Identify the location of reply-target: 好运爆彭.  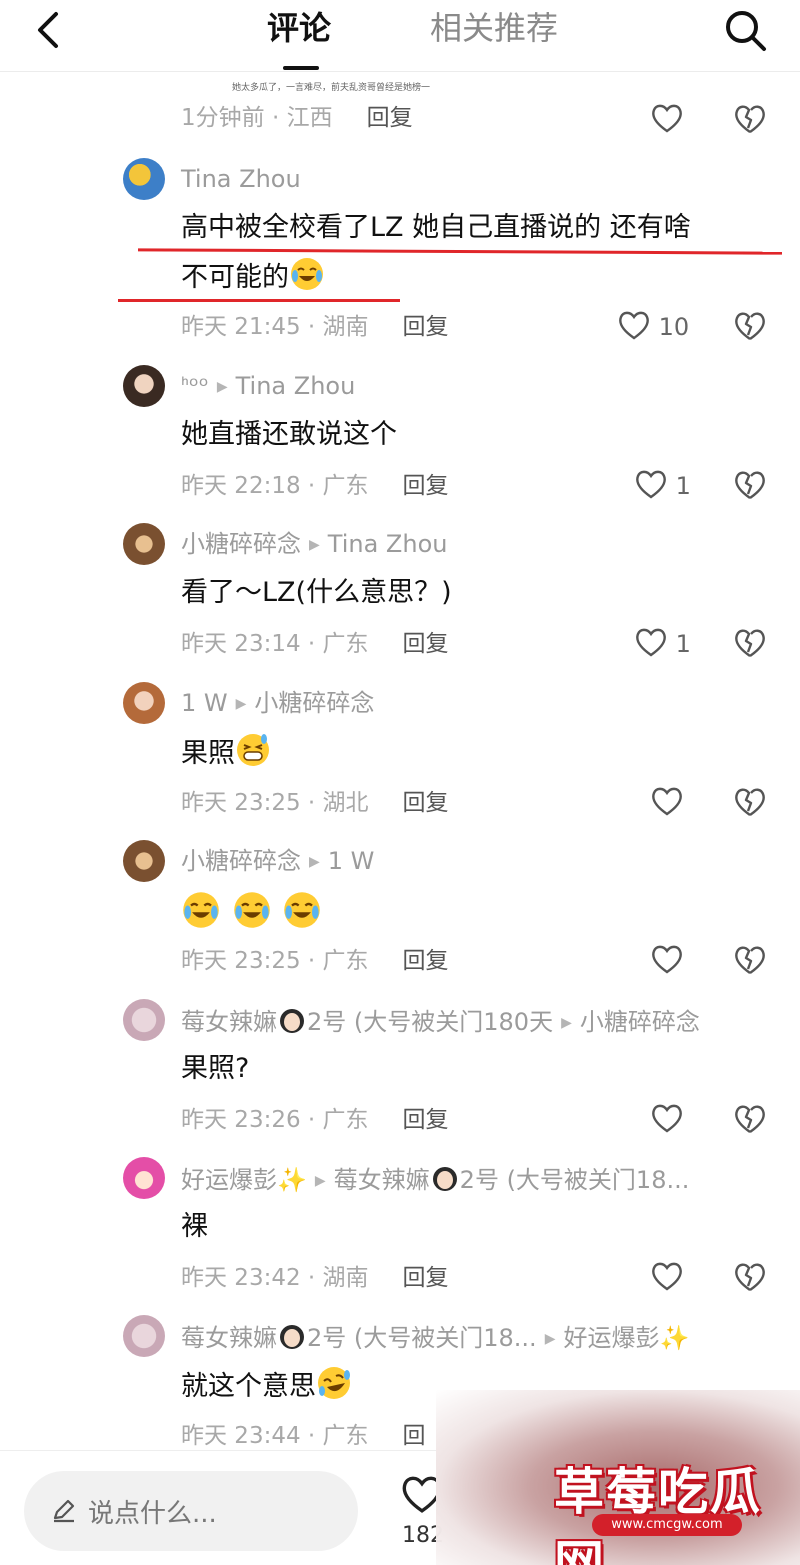
(611, 1338).